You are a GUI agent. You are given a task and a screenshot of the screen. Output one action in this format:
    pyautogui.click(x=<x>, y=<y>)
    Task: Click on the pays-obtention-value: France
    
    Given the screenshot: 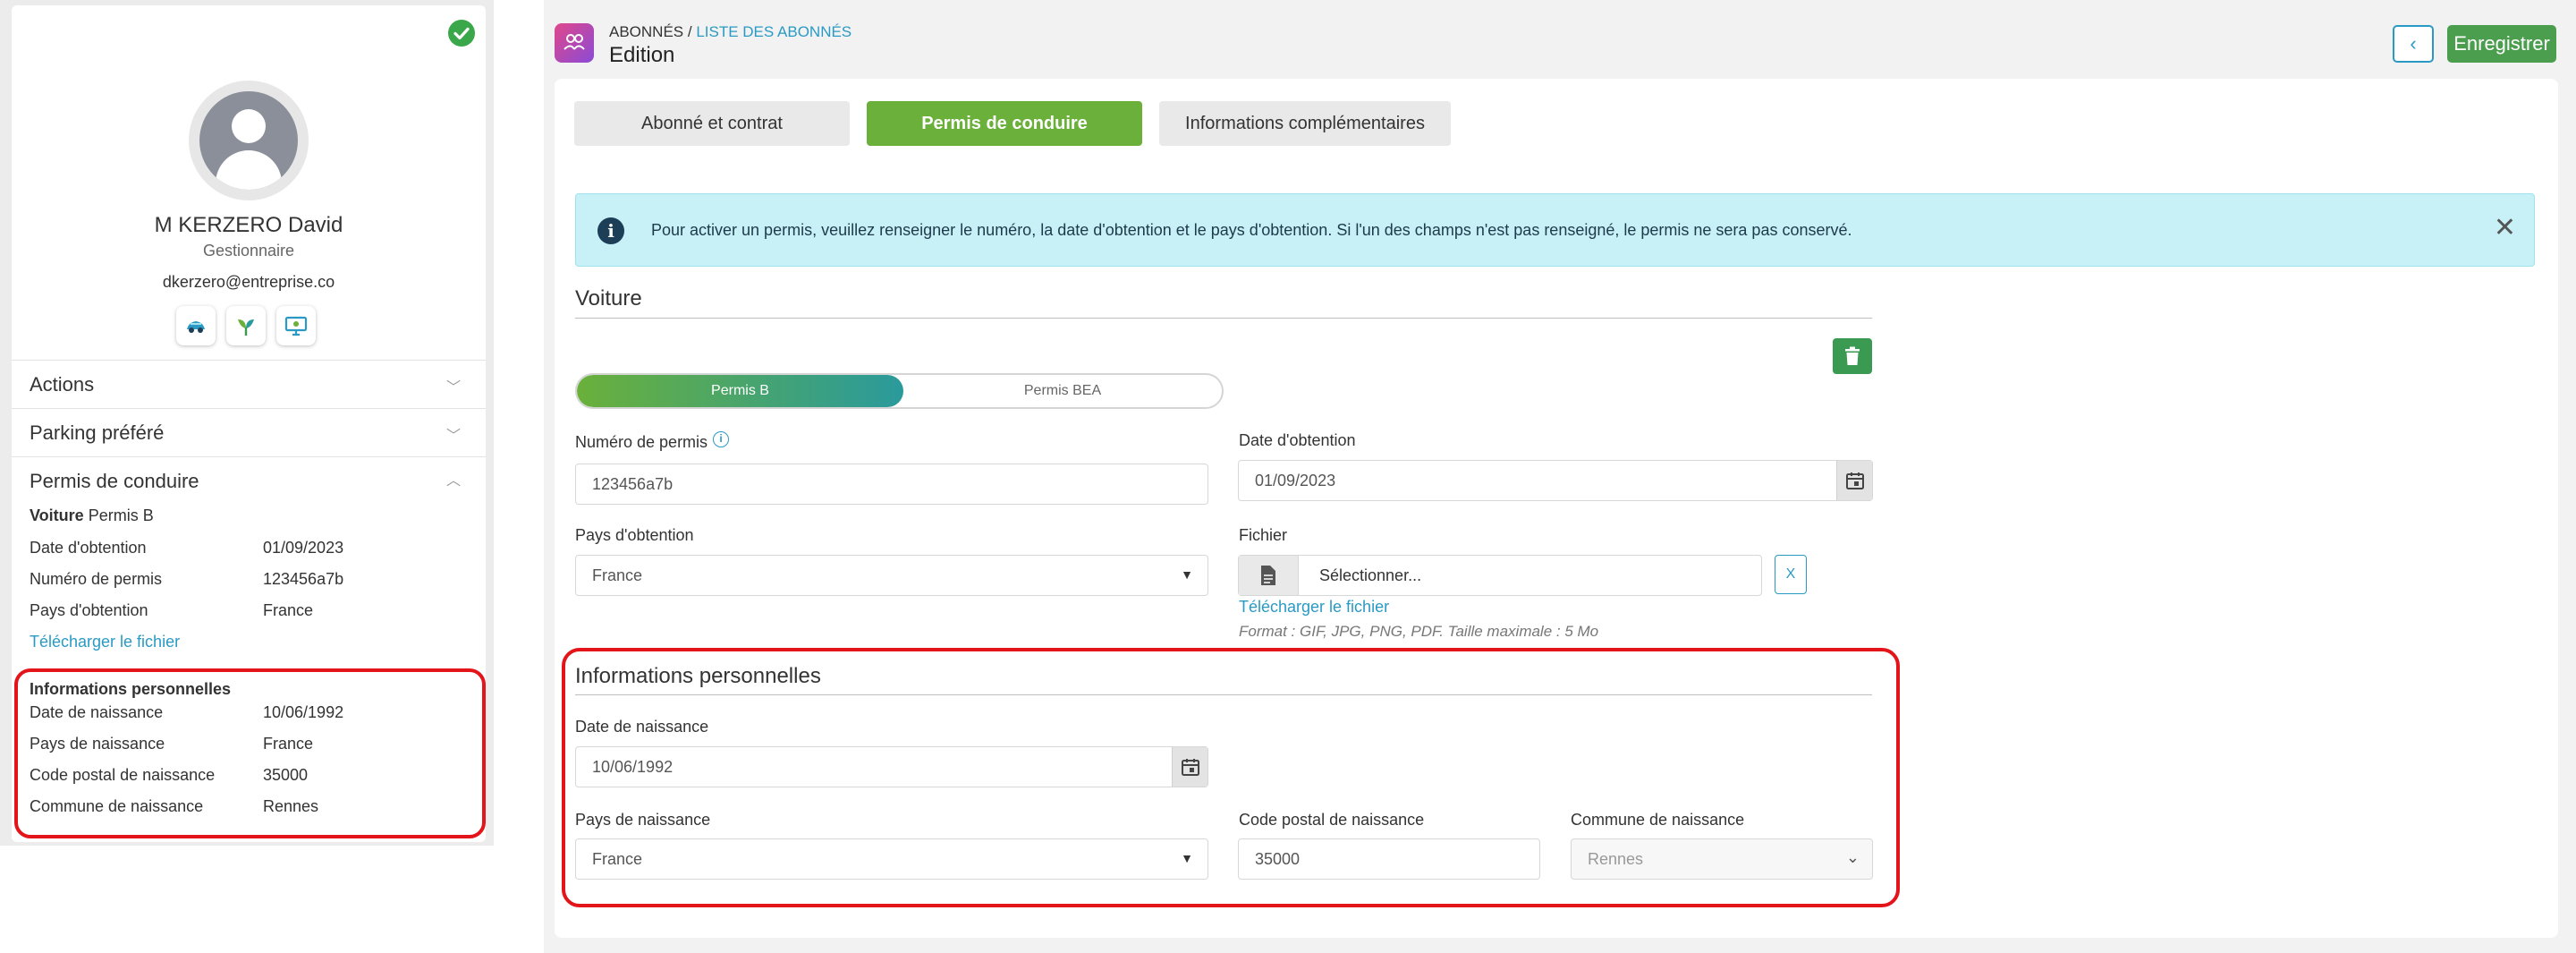 What is the action you would take?
    pyautogui.click(x=617, y=575)
    